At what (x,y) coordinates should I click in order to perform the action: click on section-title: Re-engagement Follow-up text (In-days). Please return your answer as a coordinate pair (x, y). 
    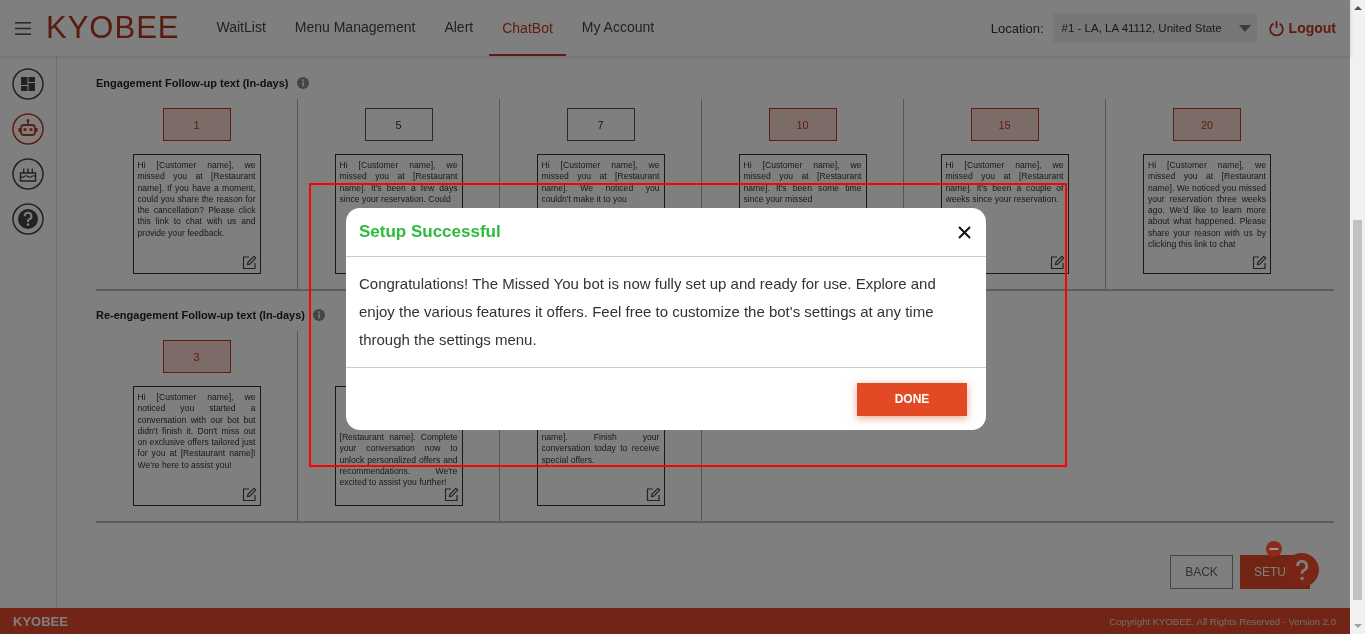
    Looking at the image, I should click on (200, 315).